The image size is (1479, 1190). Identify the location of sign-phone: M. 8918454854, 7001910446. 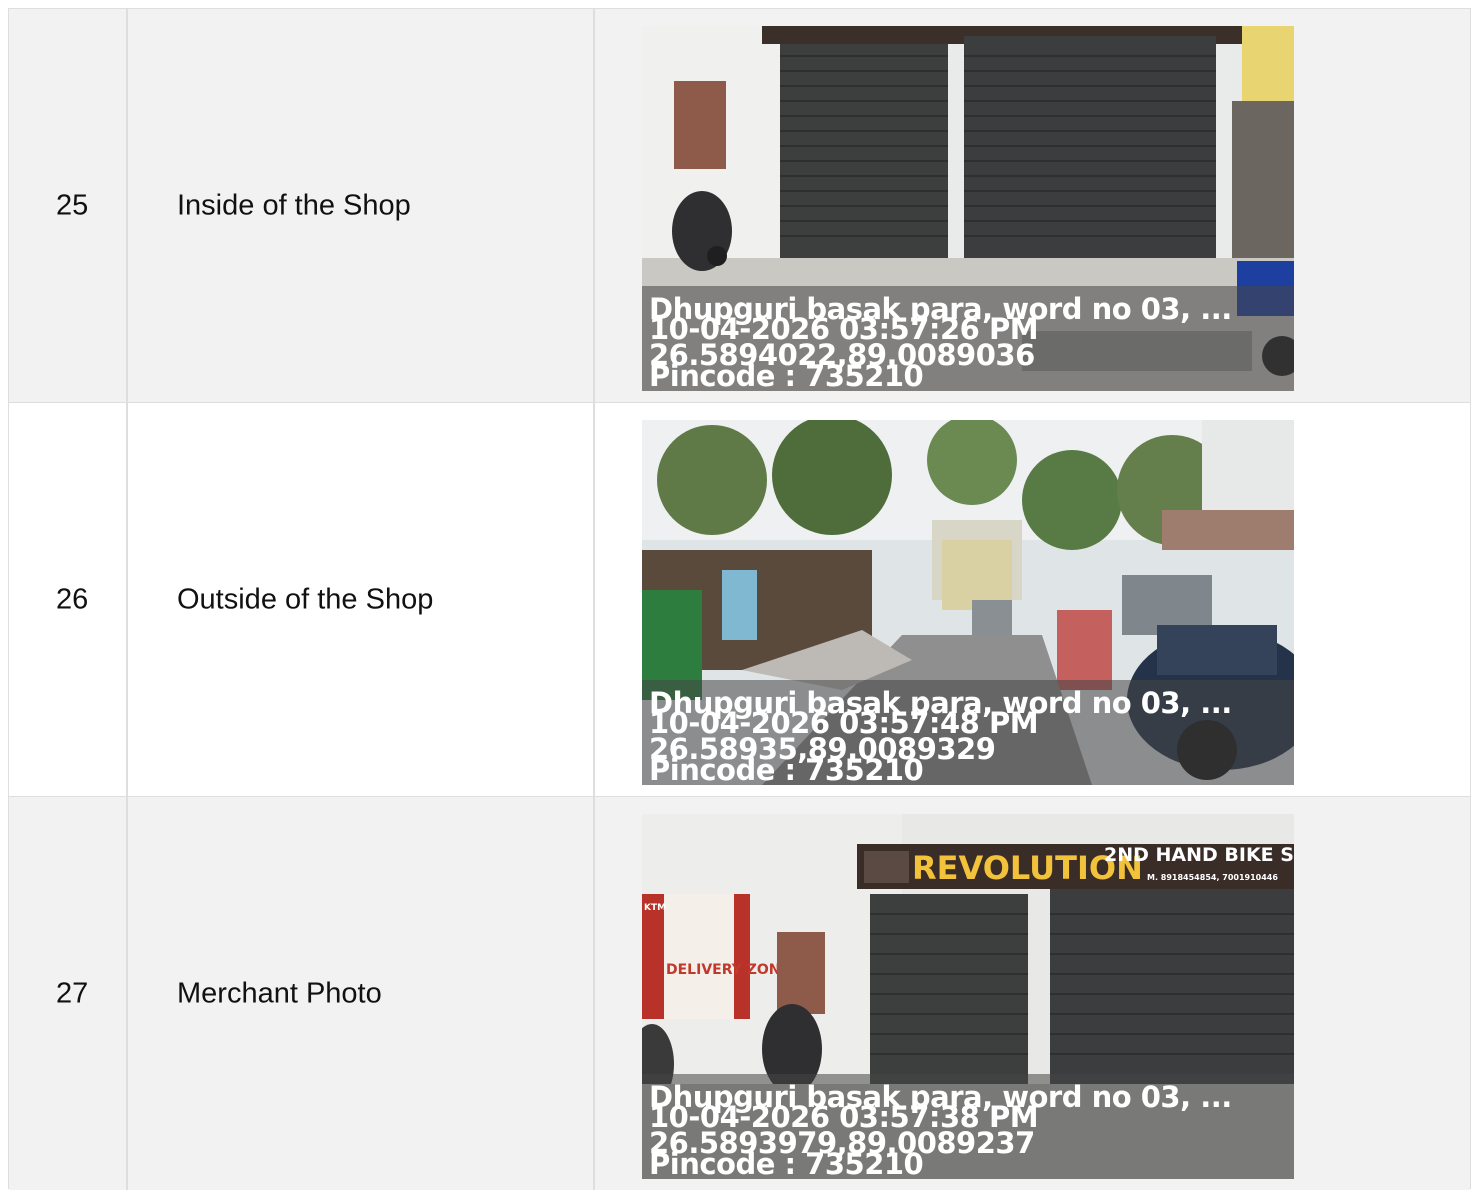
(1212, 877).